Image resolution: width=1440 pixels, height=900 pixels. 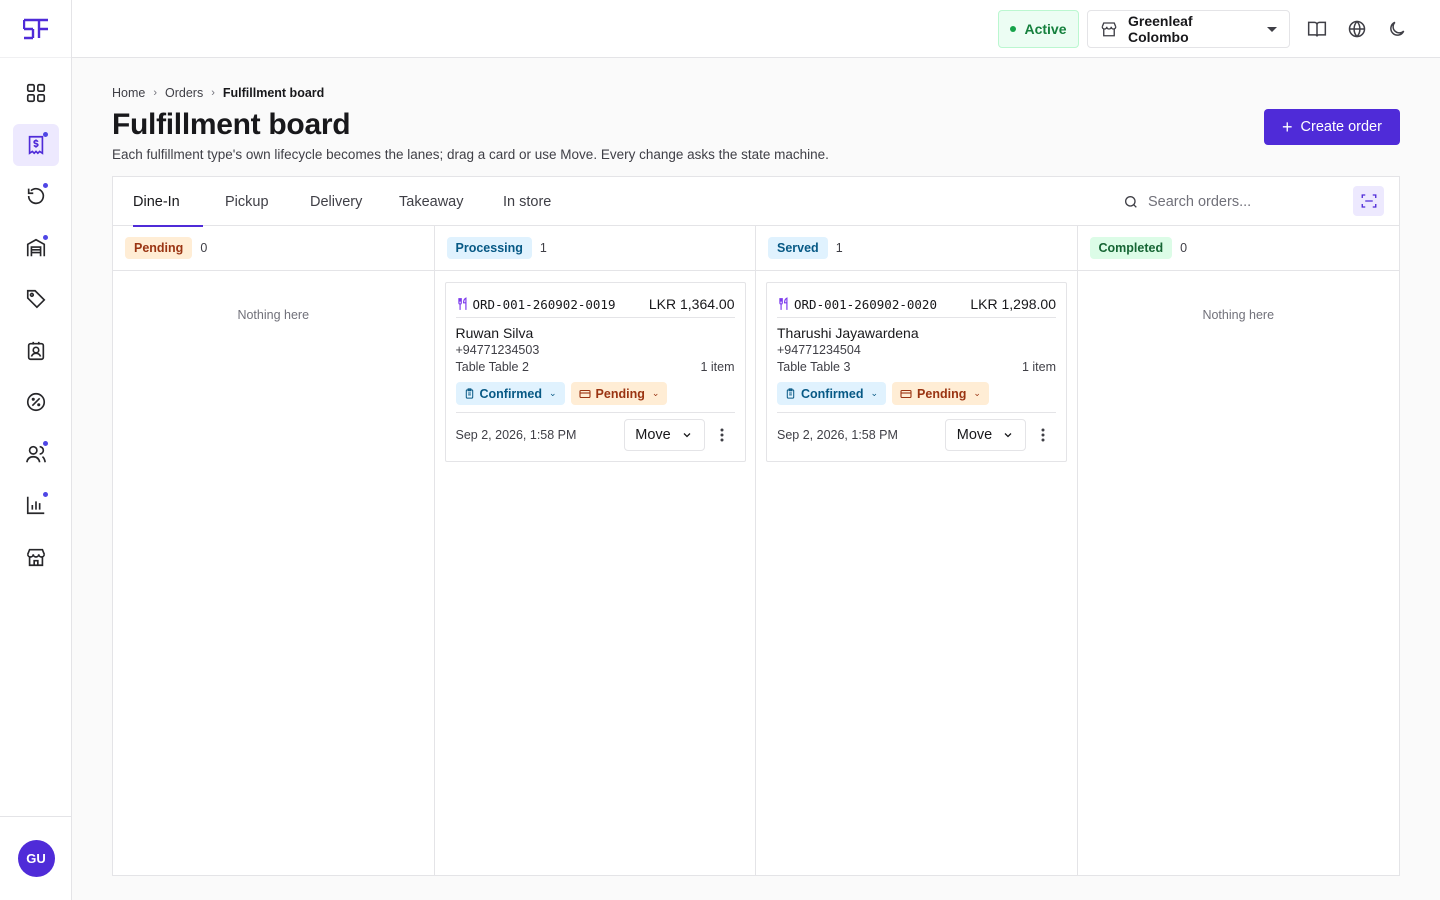 I want to click on store-selector: Greenleaf Colombo, so click(x=1188, y=29).